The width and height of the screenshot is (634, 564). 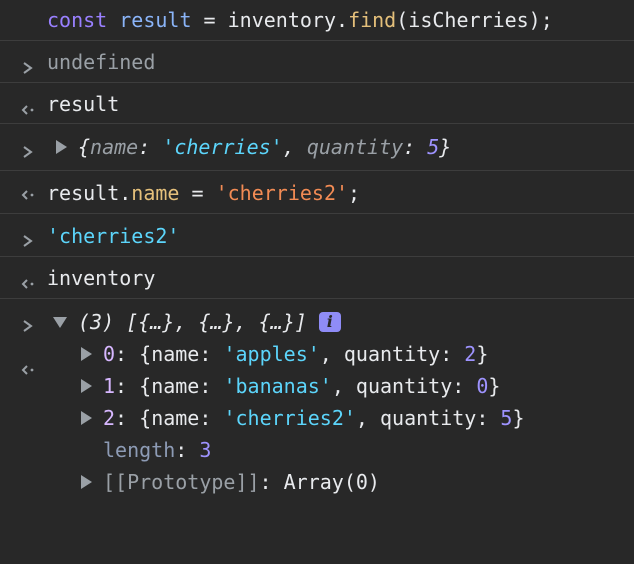 What do you see at coordinates (101, 62) in the screenshot?
I see `console-output-value: undefined` at bounding box center [101, 62].